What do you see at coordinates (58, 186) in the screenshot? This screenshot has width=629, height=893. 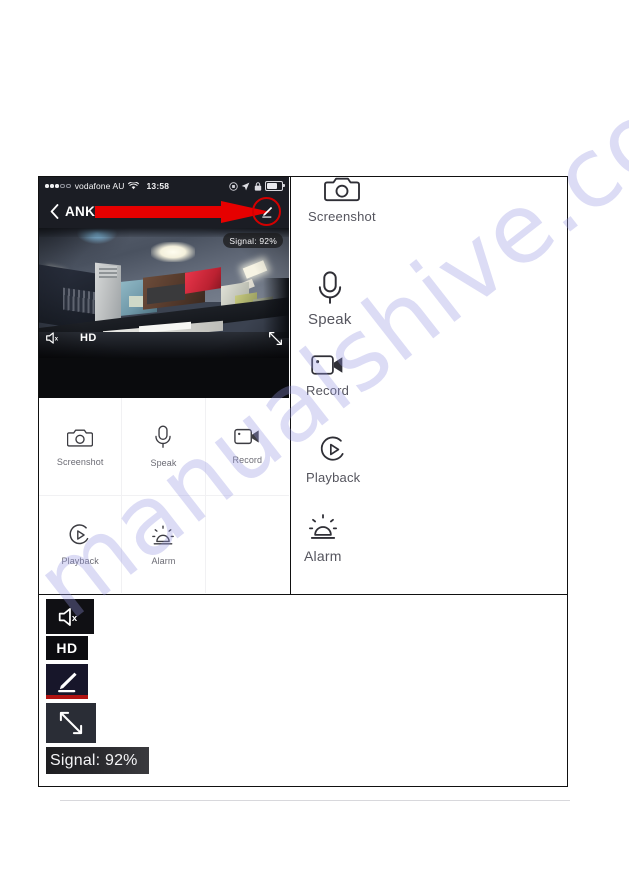 I see `signal-dots-icon` at bounding box center [58, 186].